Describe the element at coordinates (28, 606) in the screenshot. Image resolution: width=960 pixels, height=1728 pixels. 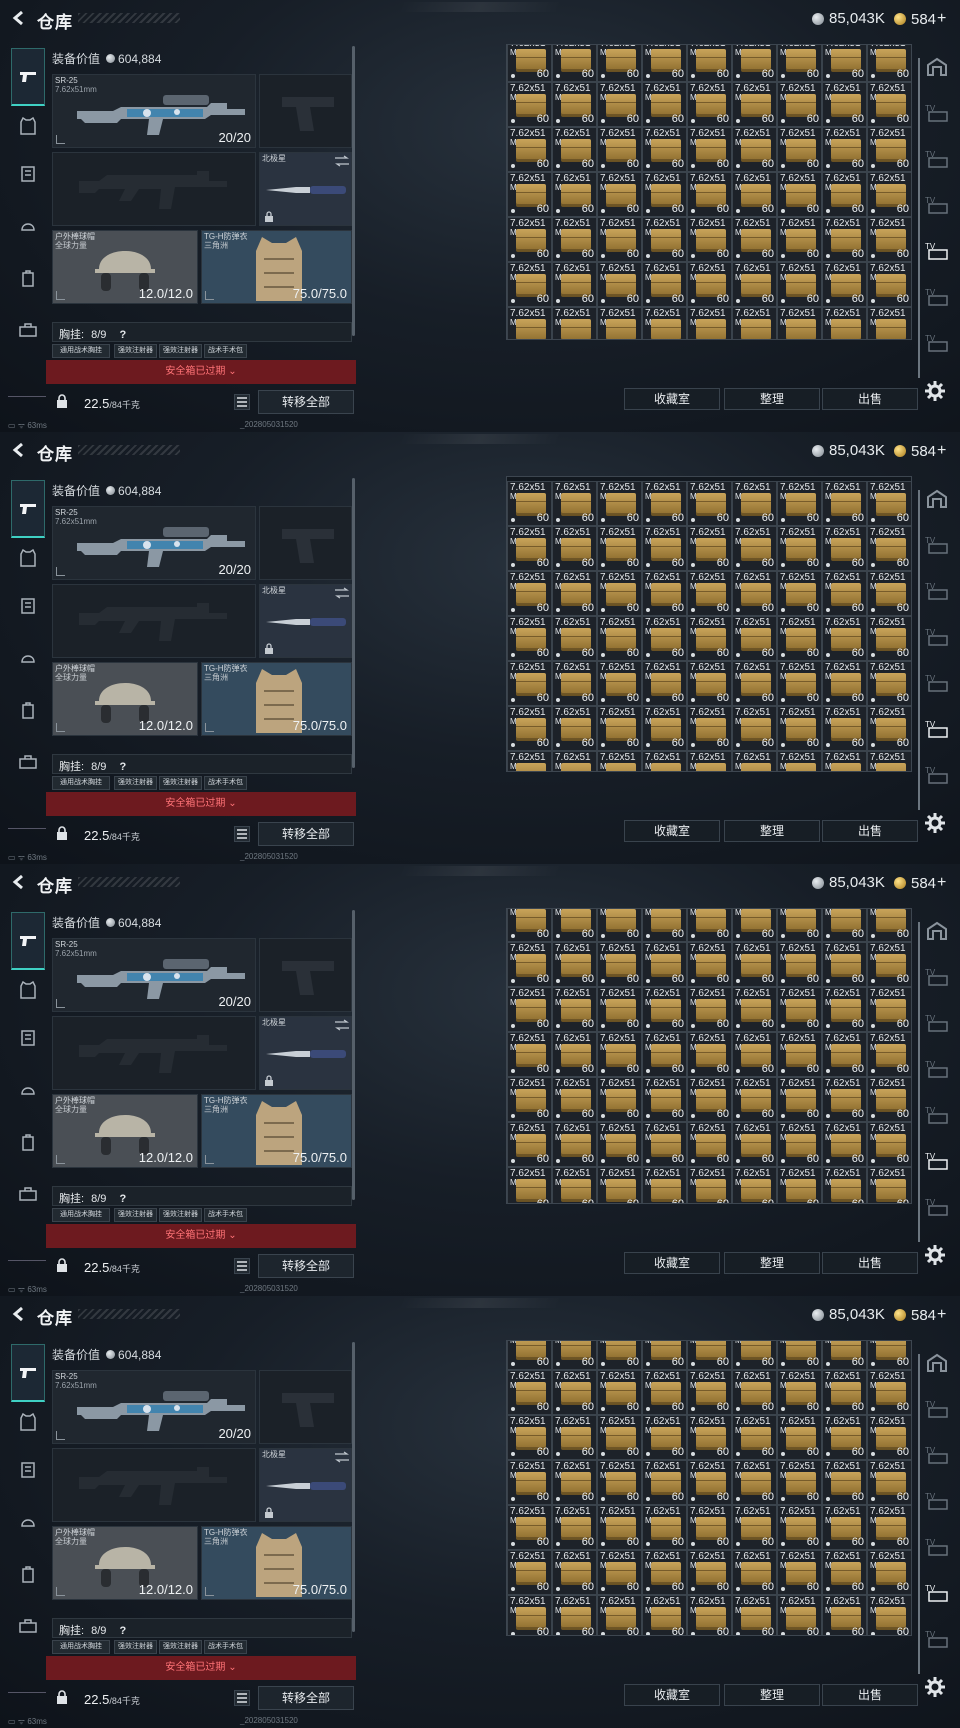
I see `tab-armor` at that location.